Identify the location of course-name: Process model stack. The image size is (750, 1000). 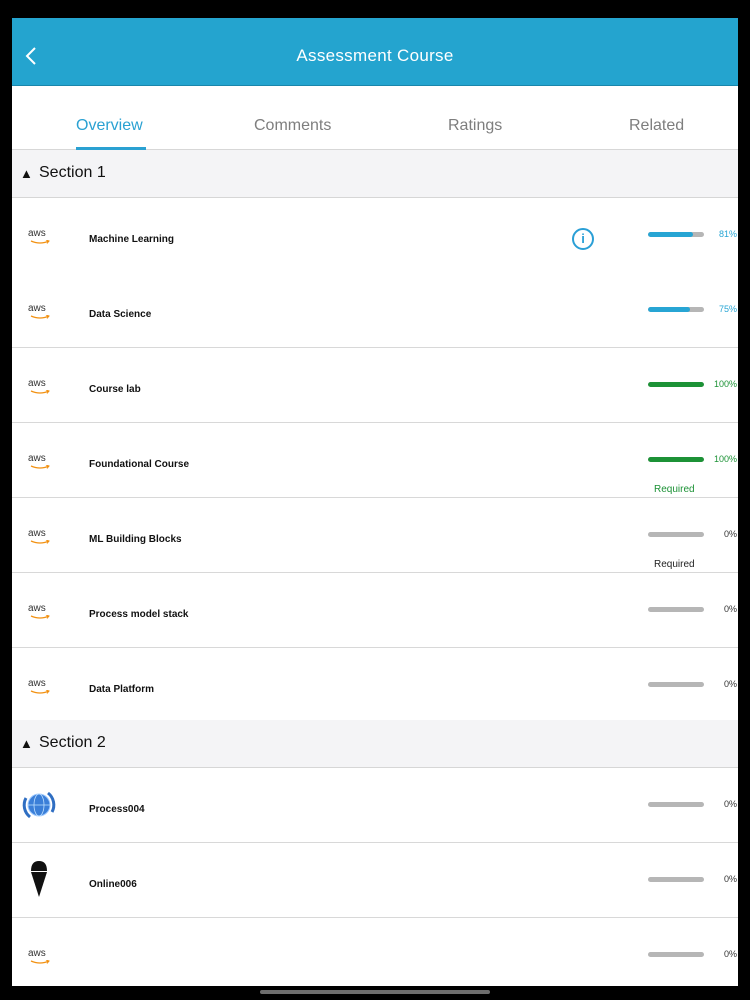
(139, 614).